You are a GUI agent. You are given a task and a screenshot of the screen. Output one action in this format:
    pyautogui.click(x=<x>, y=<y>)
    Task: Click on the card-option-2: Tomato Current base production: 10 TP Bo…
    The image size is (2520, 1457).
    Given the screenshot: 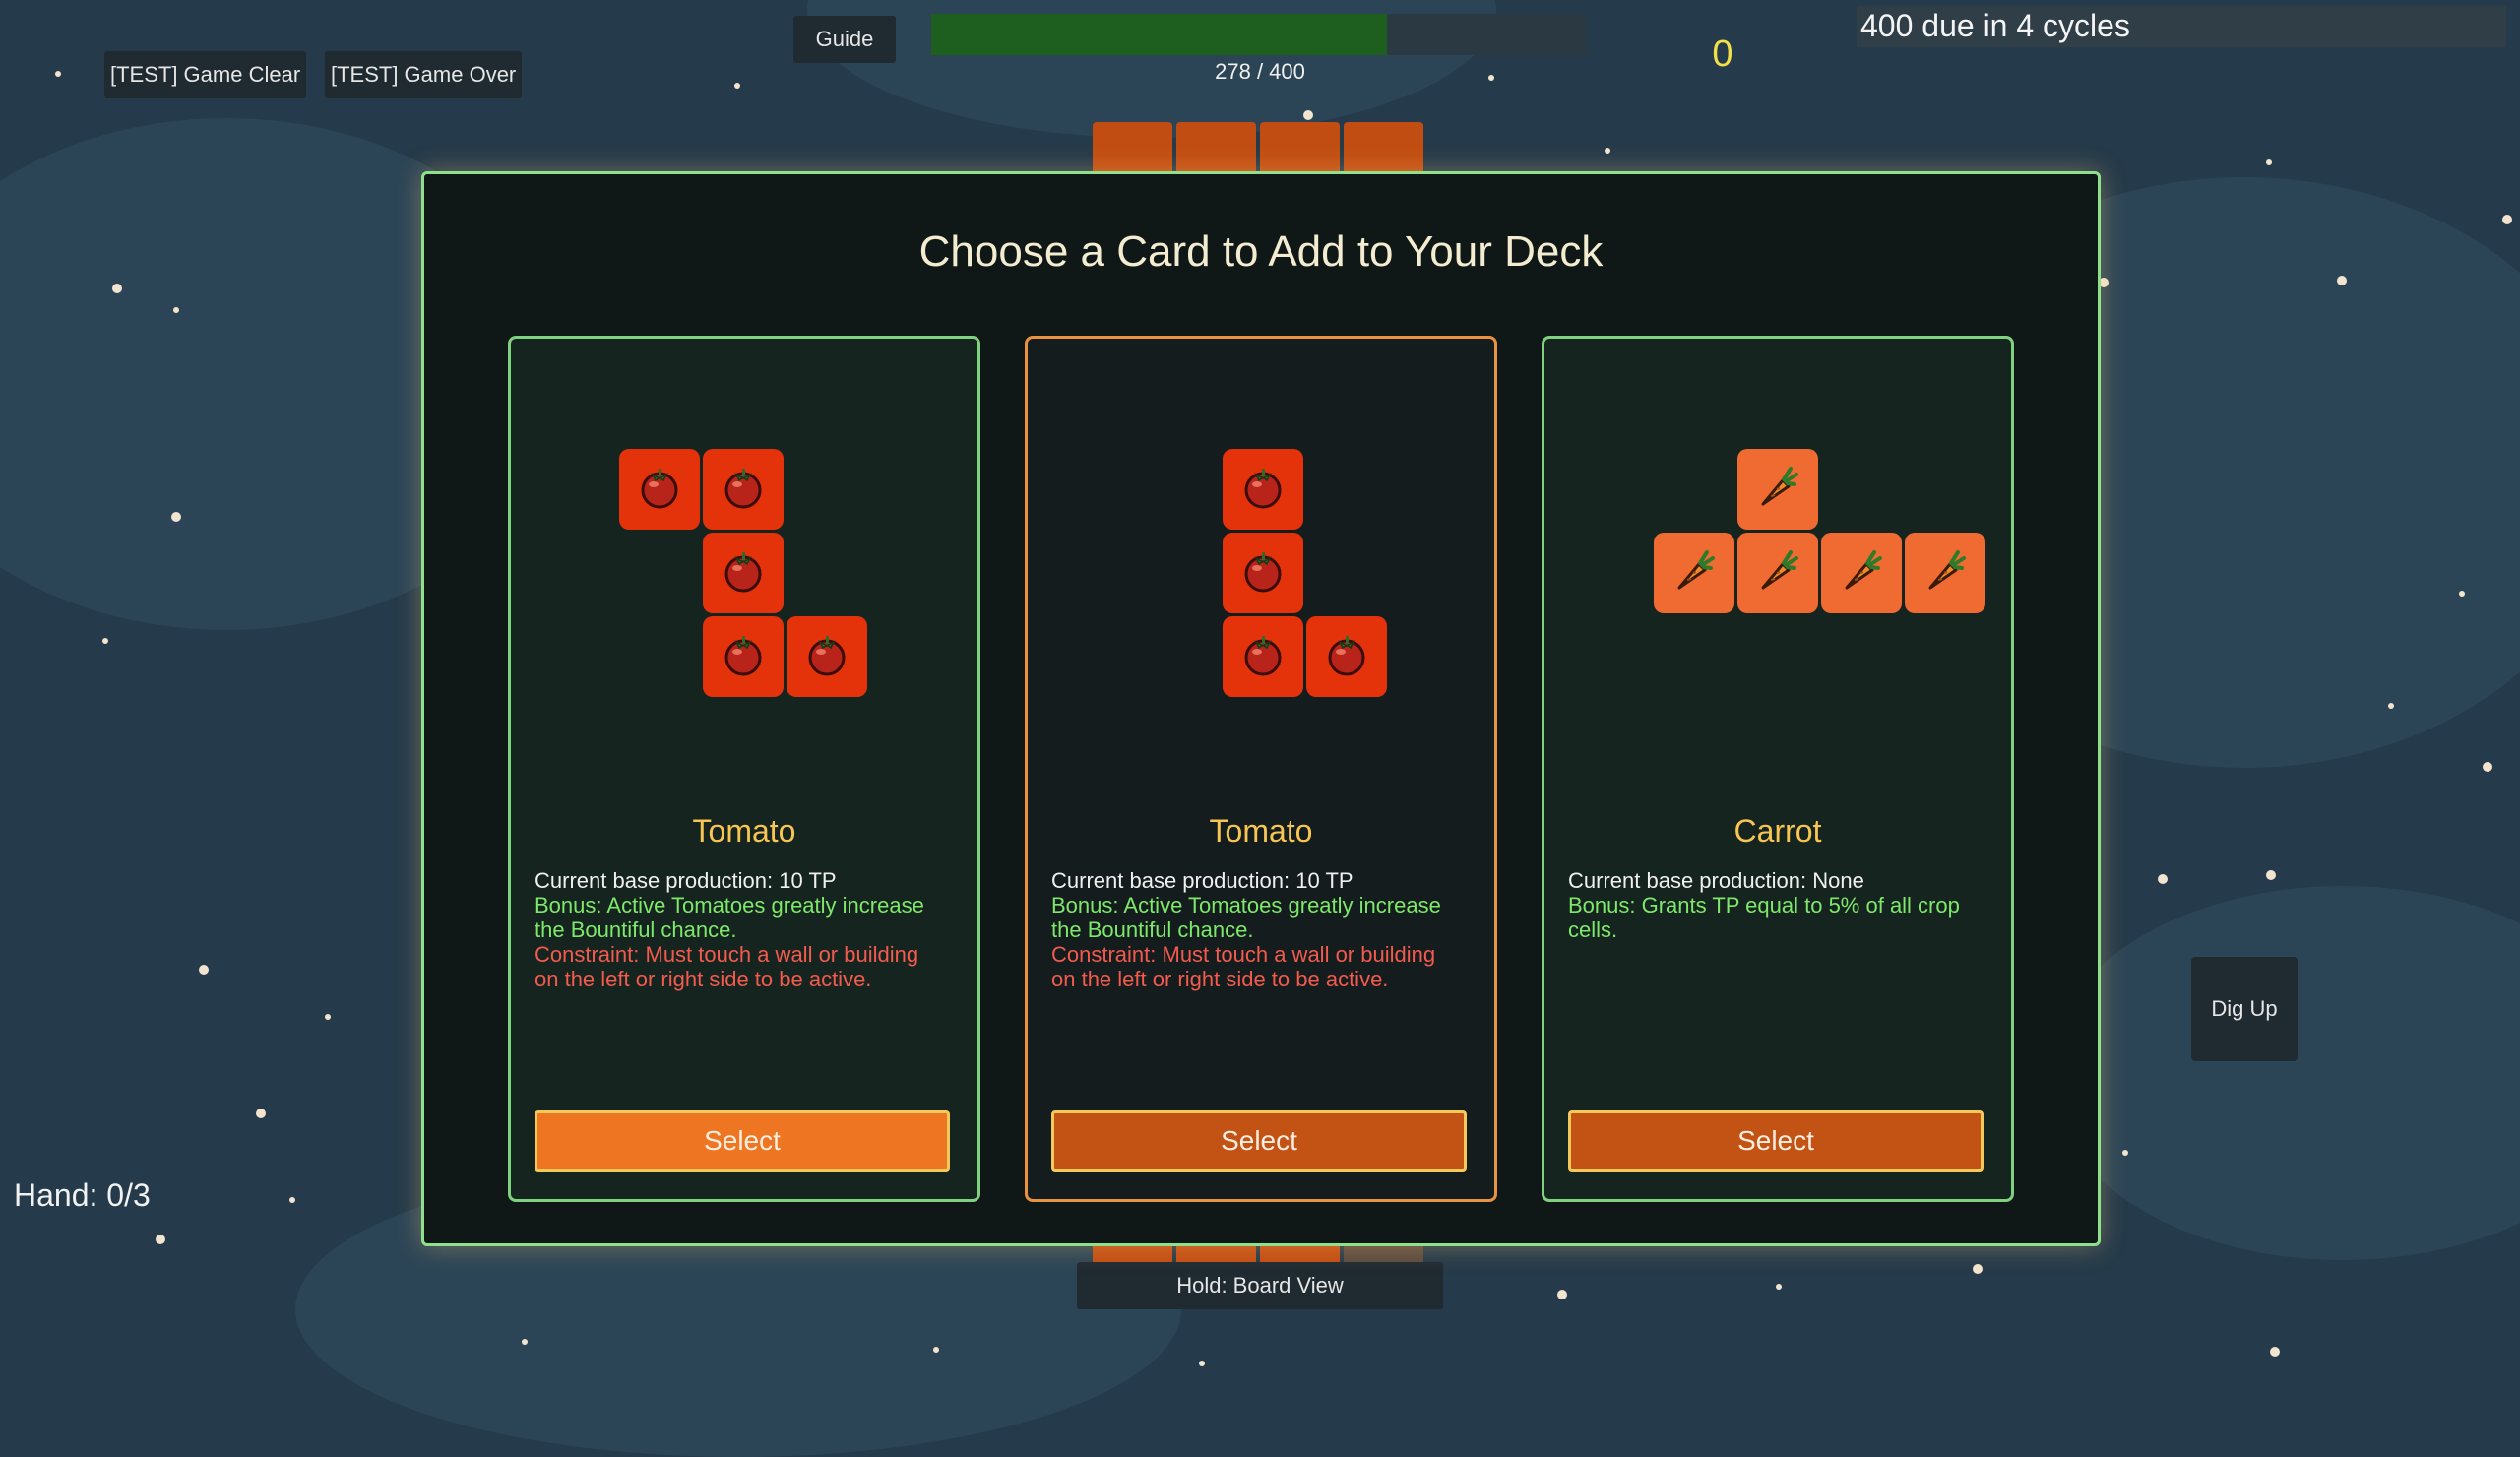 What is the action you would take?
    pyautogui.click(x=1261, y=769)
    